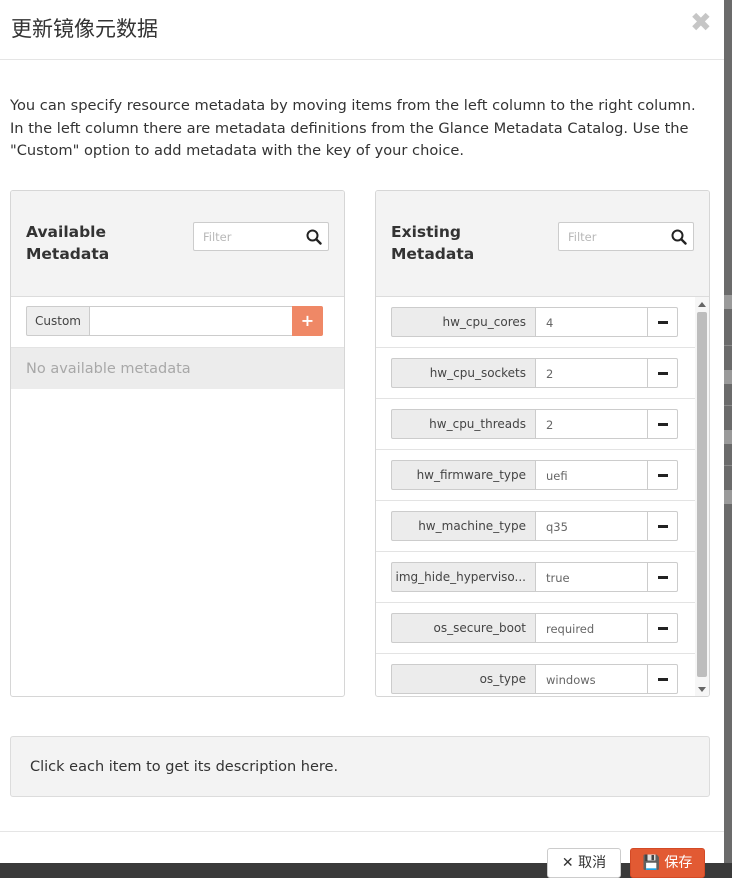  I want to click on scroll-down-arrow-icon, so click(702, 689).